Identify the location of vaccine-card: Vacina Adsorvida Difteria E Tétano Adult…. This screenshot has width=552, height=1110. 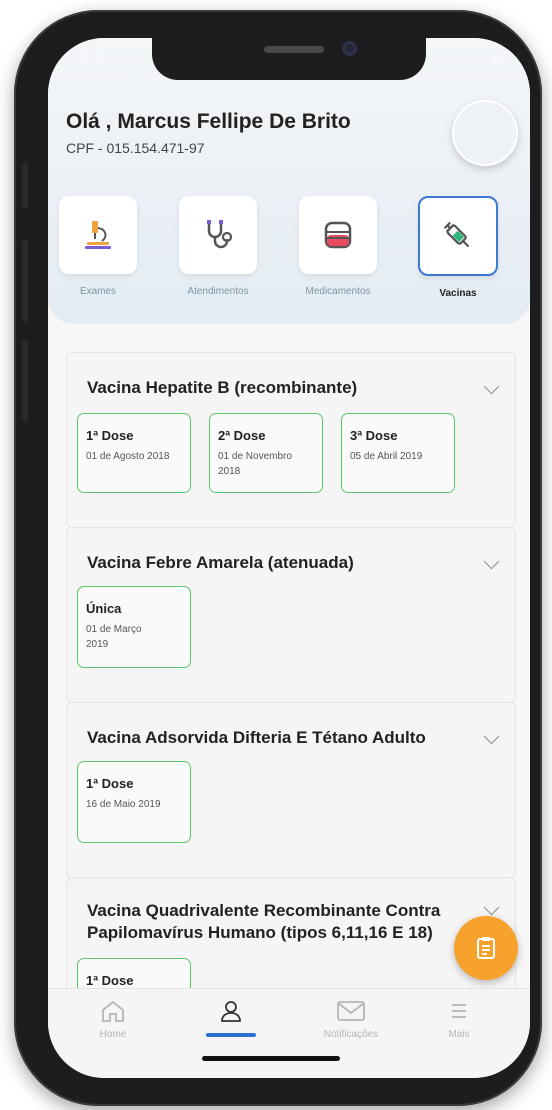
(291, 790).